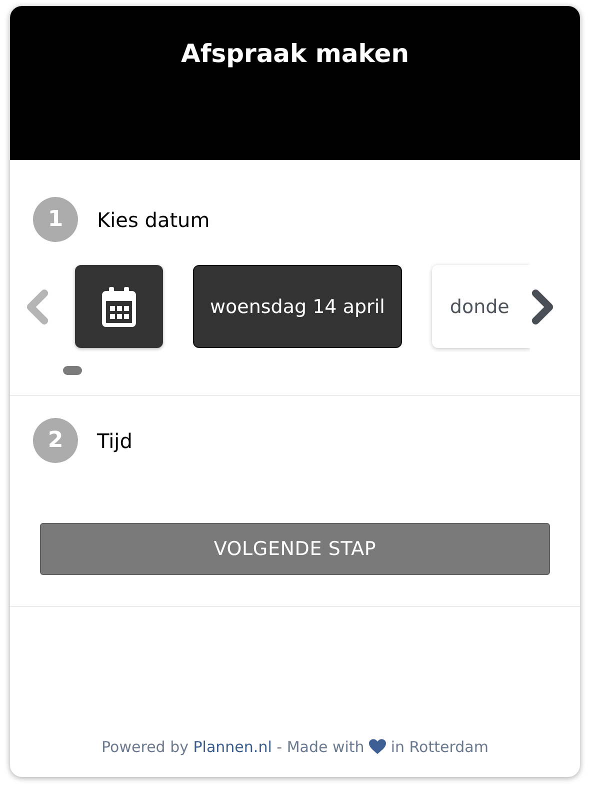 The height and width of the screenshot is (799, 603). Describe the element at coordinates (295, 54) in the screenshot. I see `page-title: Afspraak maken` at that location.